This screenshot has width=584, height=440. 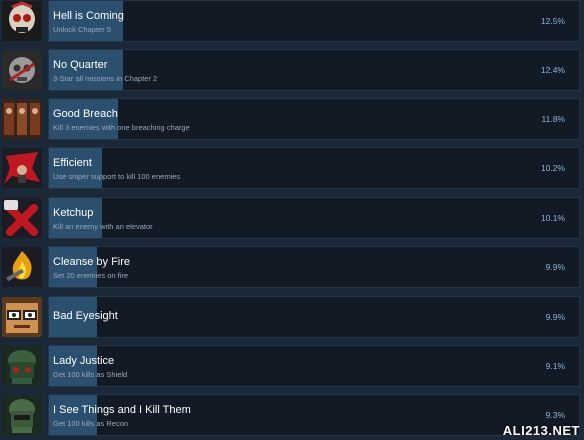 I want to click on achievement-title: Good Breach, so click(x=85, y=114).